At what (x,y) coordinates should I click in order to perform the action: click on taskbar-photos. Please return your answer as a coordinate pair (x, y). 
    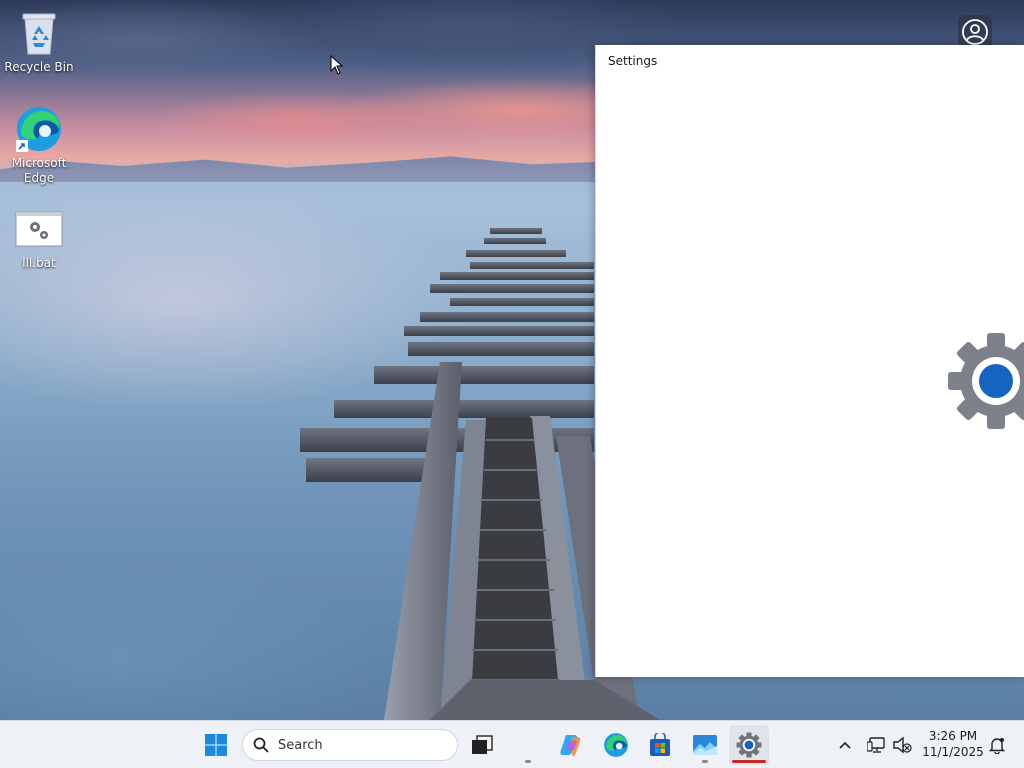
    Looking at the image, I should click on (705, 745).